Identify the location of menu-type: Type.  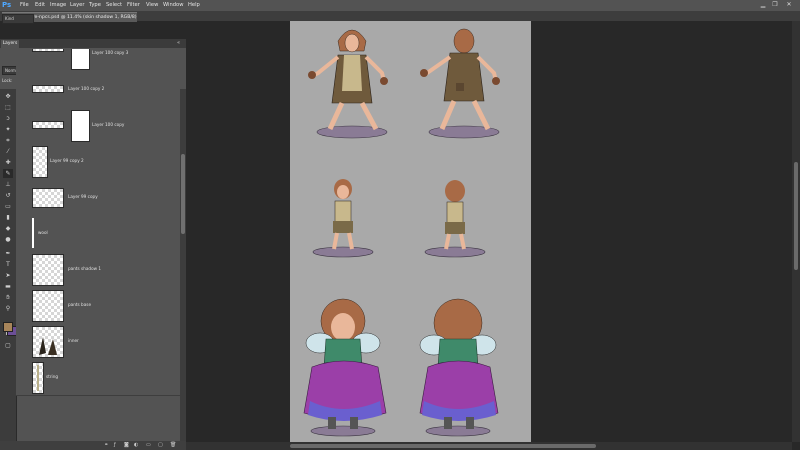
(95, 5).